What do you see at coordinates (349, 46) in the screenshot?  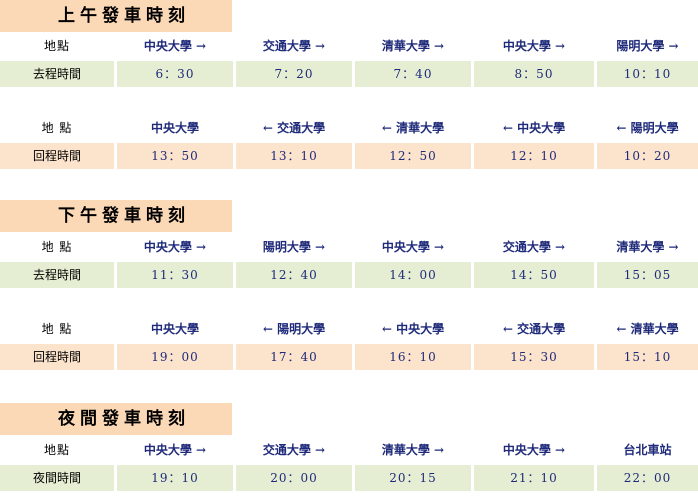 I see `morning-outbound-header-row: 地點 中央大學 → 交通大學 → 清華大學 → 中央大學 → 陽明大學 →` at bounding box center [349, 46].